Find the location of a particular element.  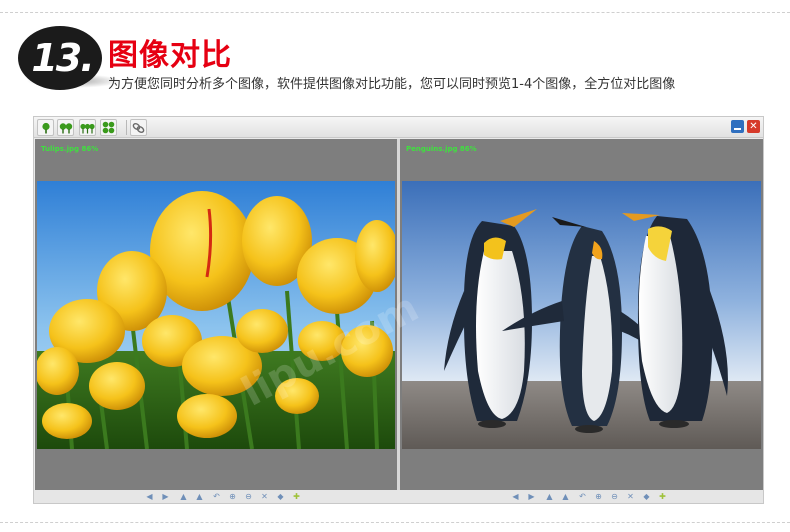

image-controls-bar: ◀ ▶ ▲ ▲ ↶ ⊕ ⊖ ✕ ◆ ✚ ◀ ▶ ▲ ▲ ↶ ⊕ ⊖ ✕ ◆ ✚ is located at coordinates (398, 496).